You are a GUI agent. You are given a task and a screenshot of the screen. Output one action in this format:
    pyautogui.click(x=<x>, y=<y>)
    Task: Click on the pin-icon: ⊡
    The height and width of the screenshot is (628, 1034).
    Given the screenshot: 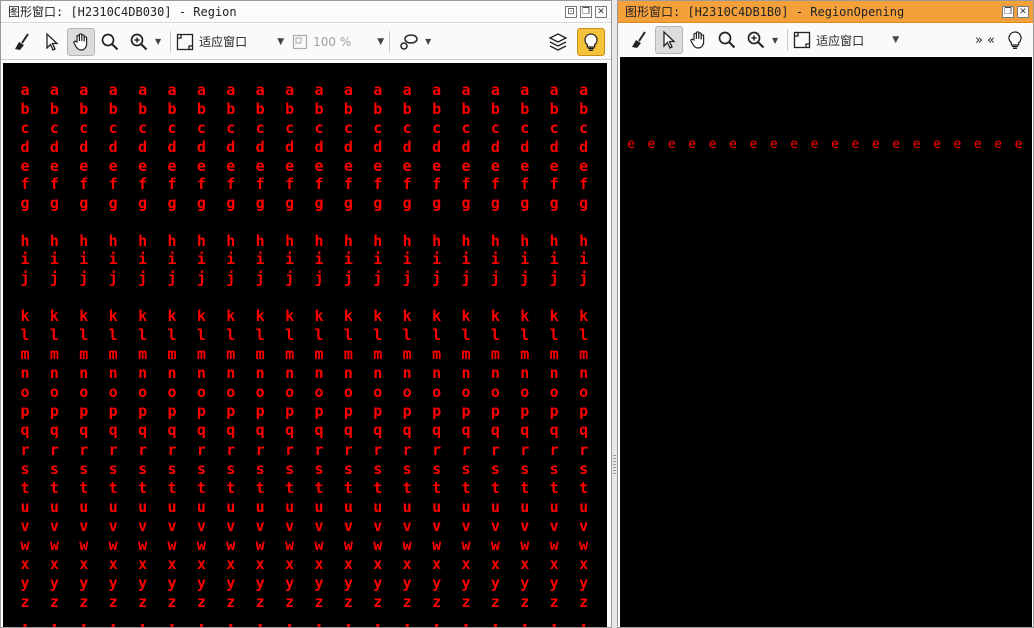 What is the action you would take?
    pyautogui.click(x=571, y=11)
    